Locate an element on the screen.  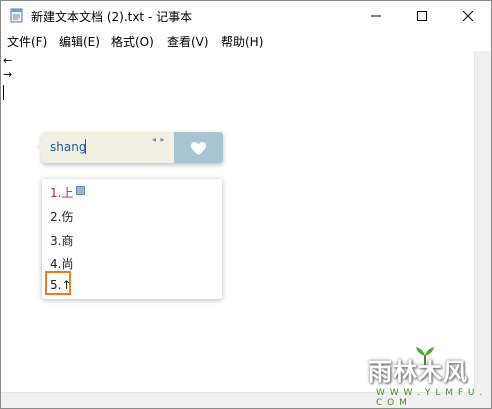
minimize-button is located at coordinates (376, 16).